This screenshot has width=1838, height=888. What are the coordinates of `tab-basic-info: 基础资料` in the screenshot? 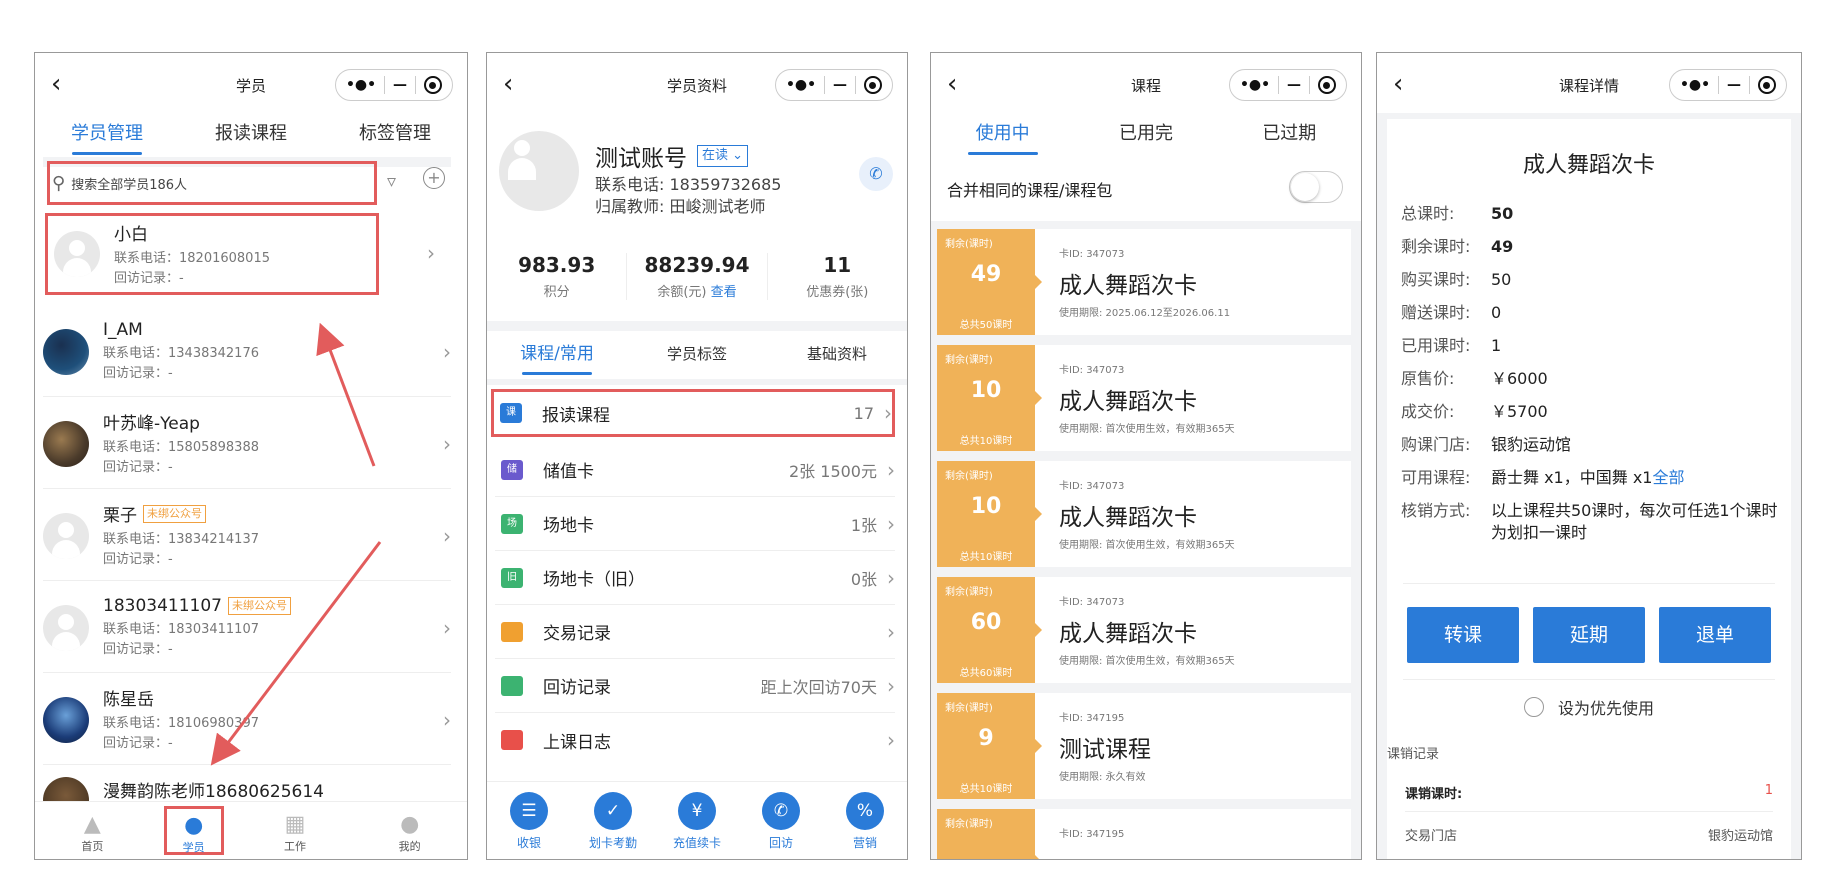 It's located at (837, 354).